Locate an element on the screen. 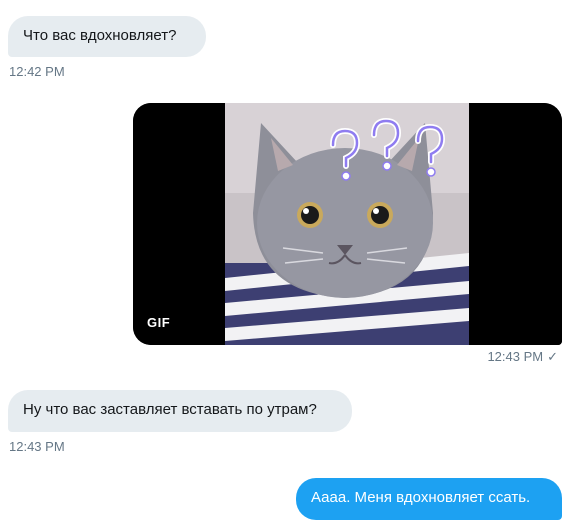 The width and height of the screenshot is (567, 525). outgoing-message-bubble: Аааа. Меня вдохновляет ссать. is located at coordinates (429, 499).